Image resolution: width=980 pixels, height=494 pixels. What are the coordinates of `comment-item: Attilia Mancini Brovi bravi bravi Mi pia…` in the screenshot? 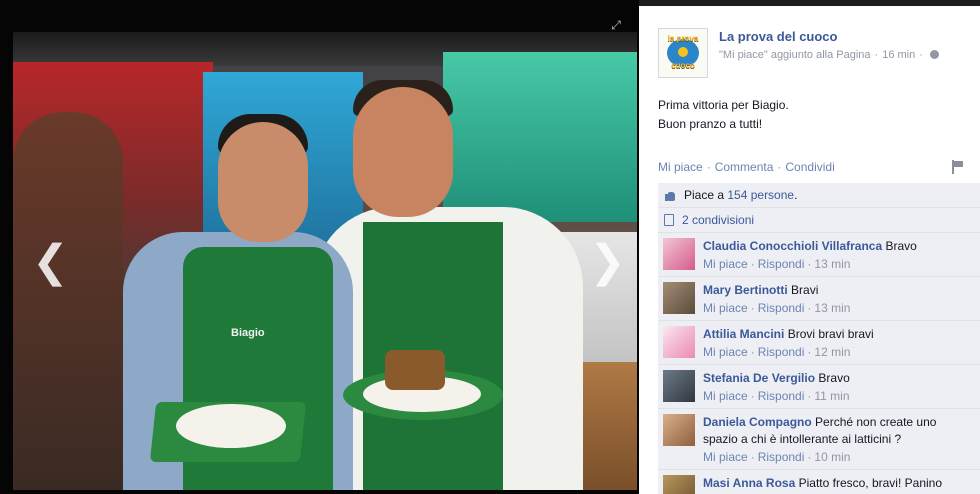 It's located at (819, 343).